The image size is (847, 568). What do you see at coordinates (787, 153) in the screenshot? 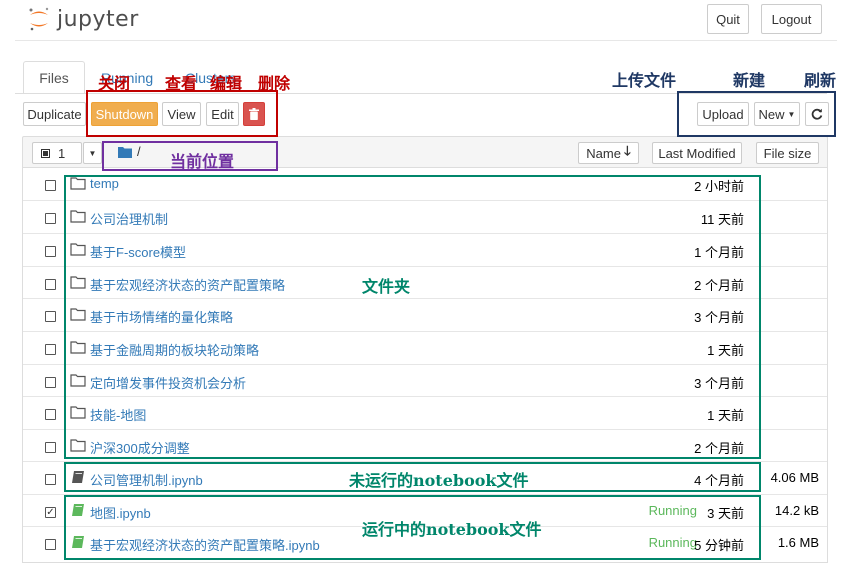
I see `sort-size-button: File size` at bounding box center [787, 153].